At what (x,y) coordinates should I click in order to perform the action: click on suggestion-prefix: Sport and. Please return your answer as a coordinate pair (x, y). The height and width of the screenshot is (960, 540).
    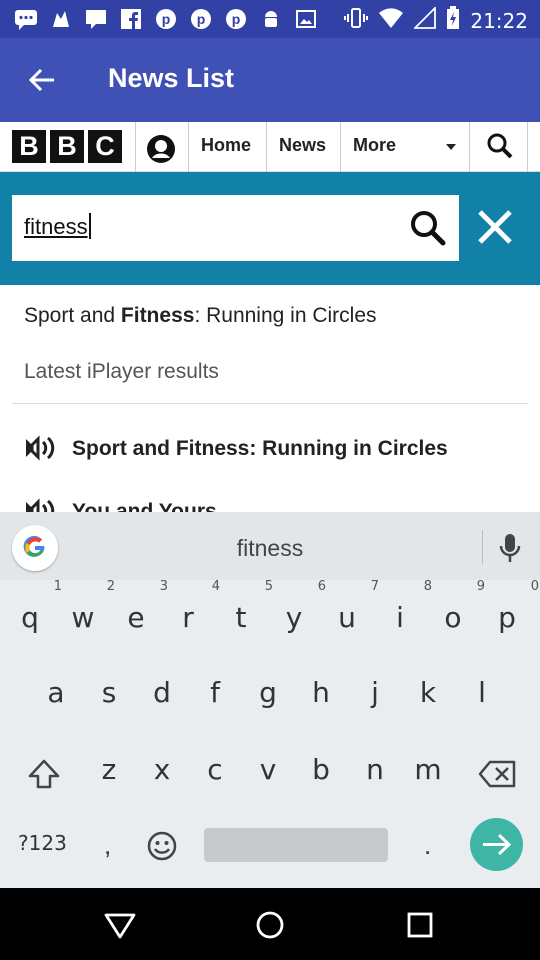
    Looking at the image, I should click on (72, 315).